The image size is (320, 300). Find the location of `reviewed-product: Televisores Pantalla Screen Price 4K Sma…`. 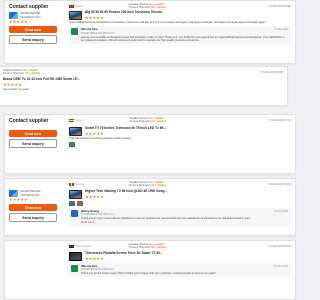

reviewed-product: Televisores Pantalla Screen Price 4K Sma… is located at coordinates (180, 256).